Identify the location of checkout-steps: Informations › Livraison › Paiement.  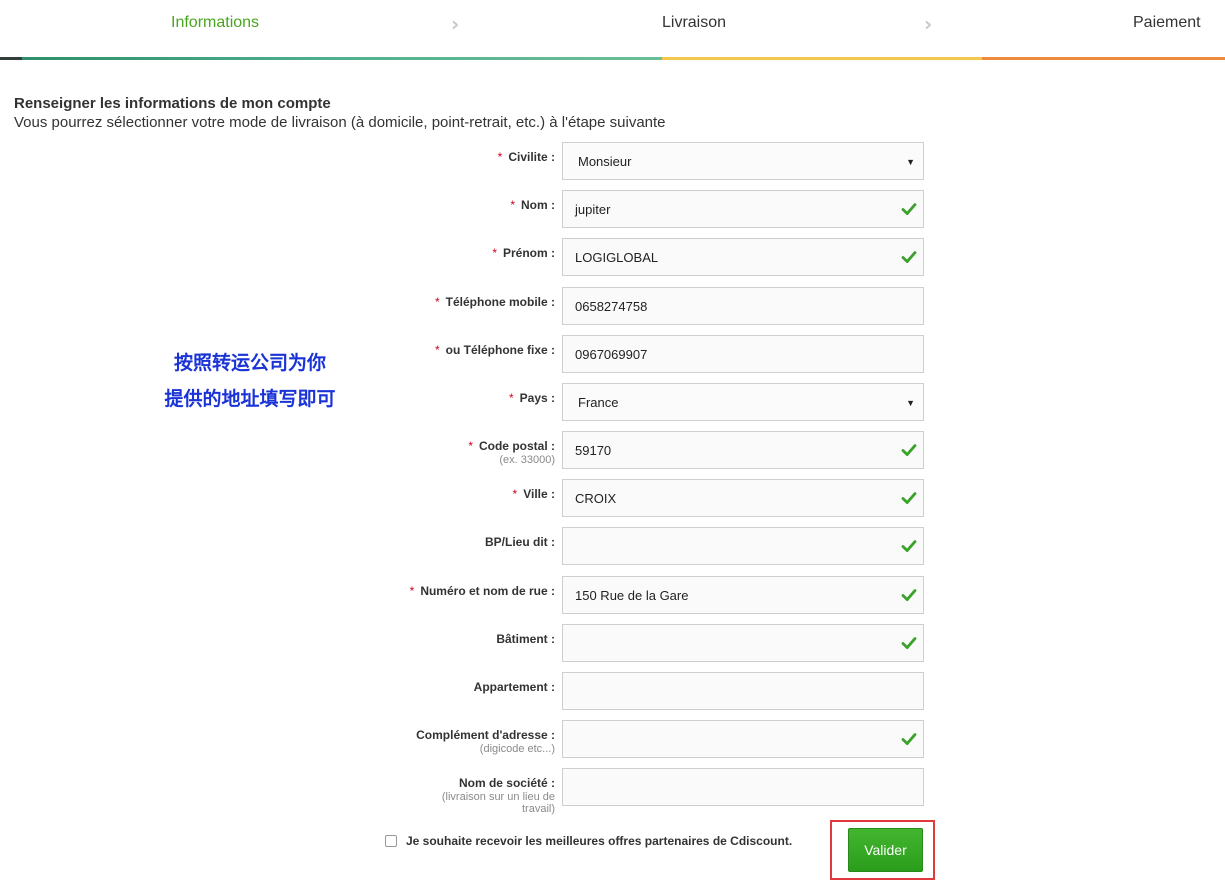
(612, 30).